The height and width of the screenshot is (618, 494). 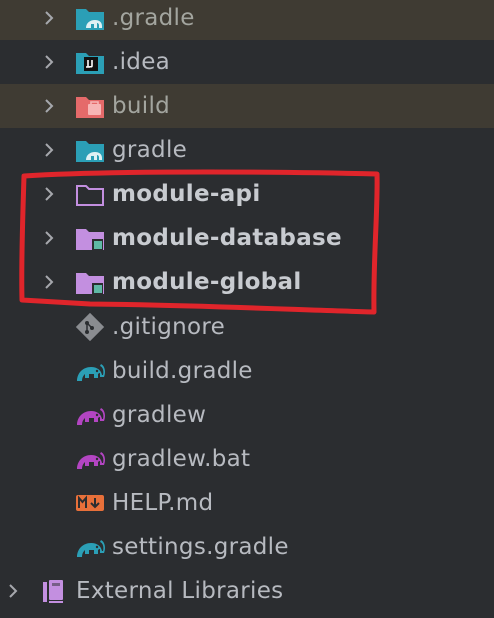 I want to click on folder-outline-icon, so click(x=90, y=195).